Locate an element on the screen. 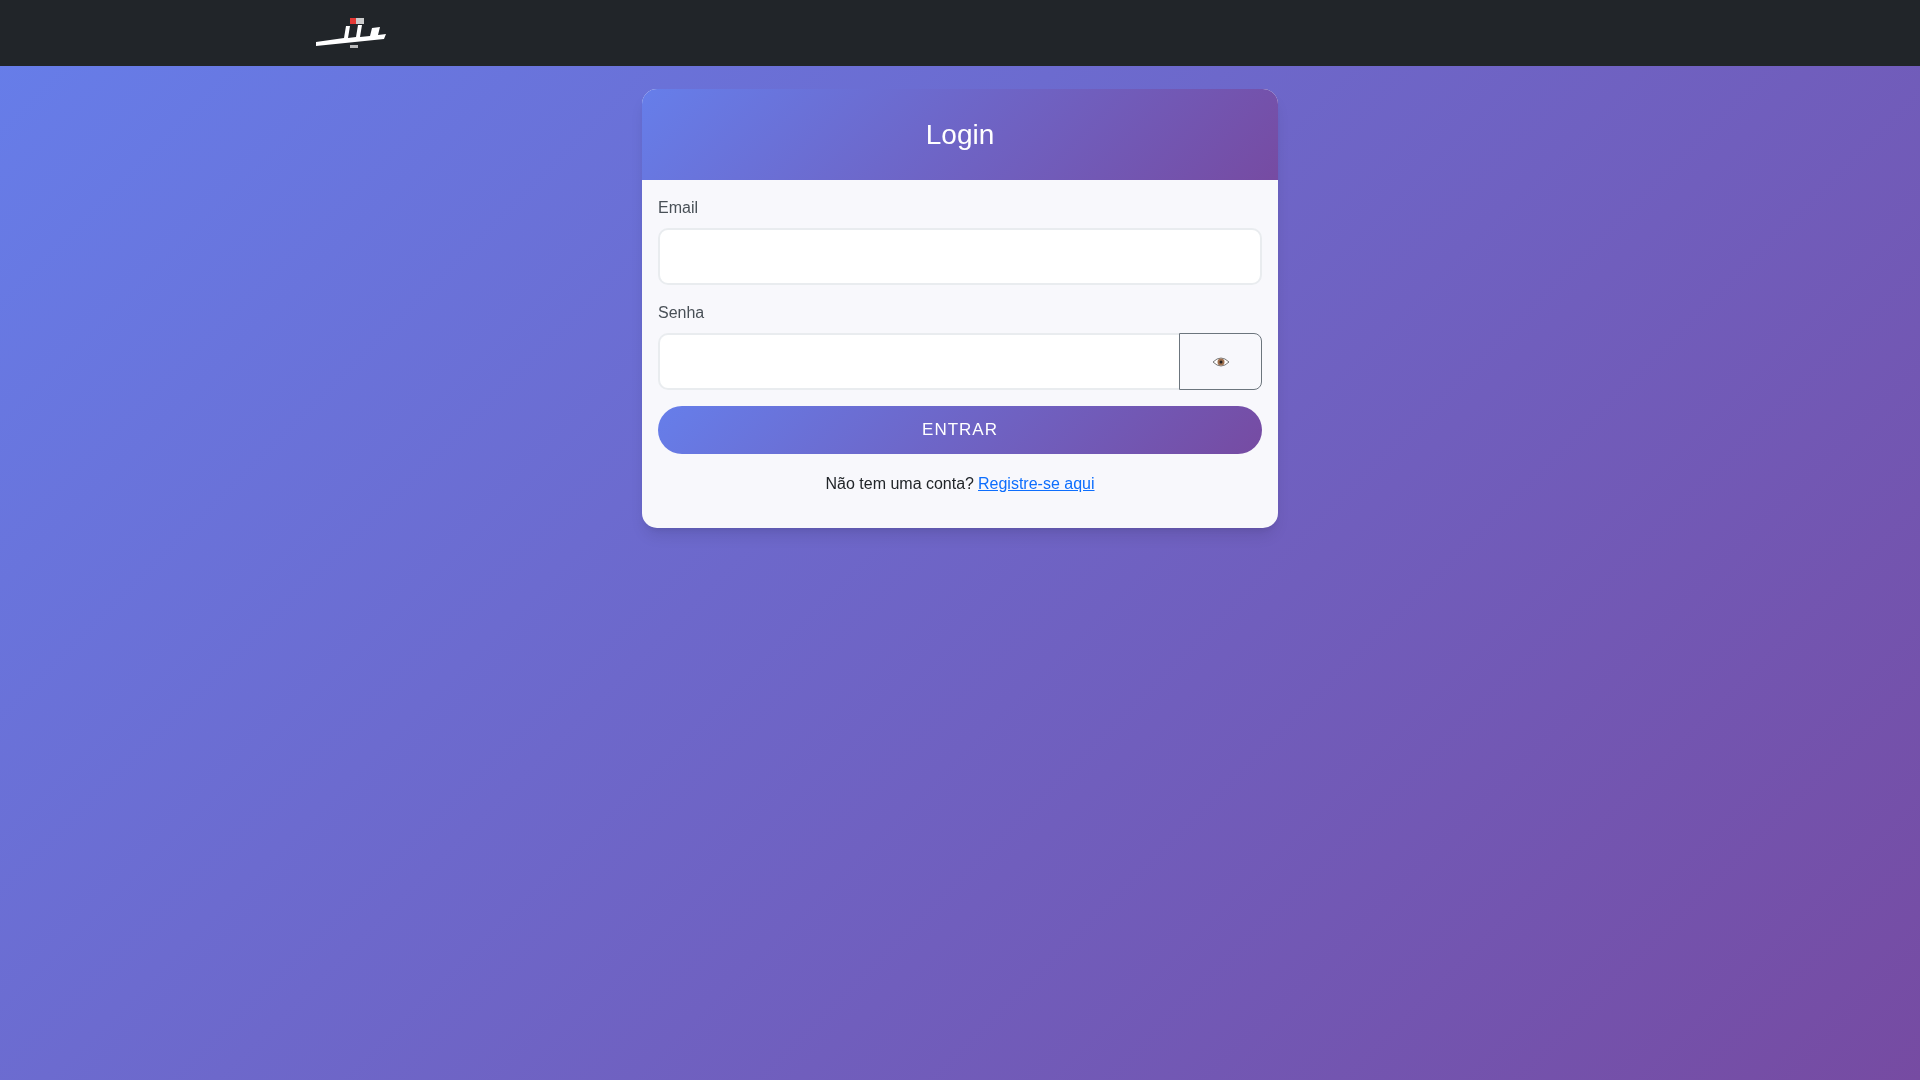 The width and height of the screenshot is (1920, 1080). field-label: Senha is located at coordinates (682, 313).